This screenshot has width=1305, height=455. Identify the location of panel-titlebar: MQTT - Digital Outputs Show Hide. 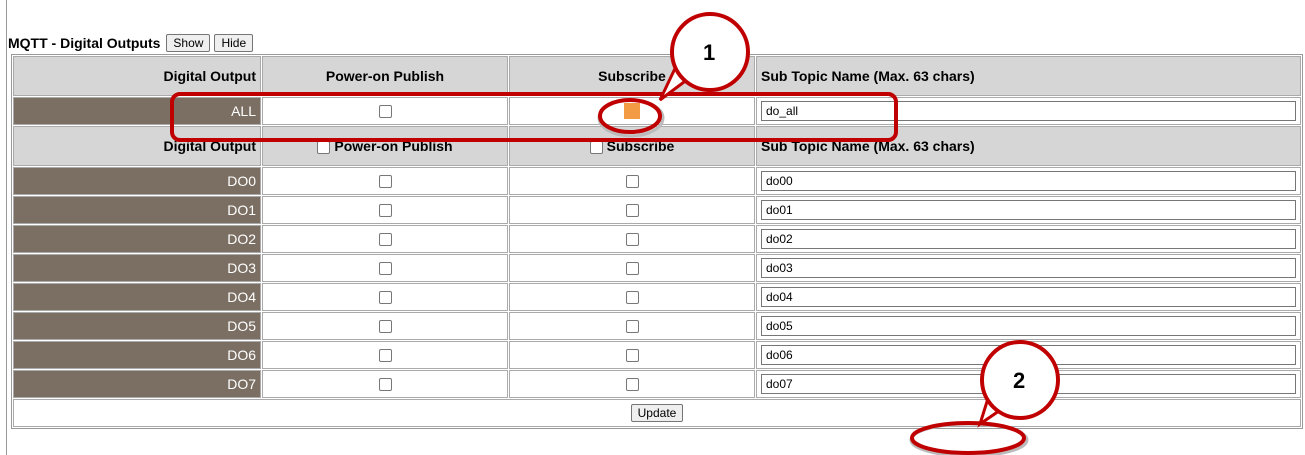
(131, 43).